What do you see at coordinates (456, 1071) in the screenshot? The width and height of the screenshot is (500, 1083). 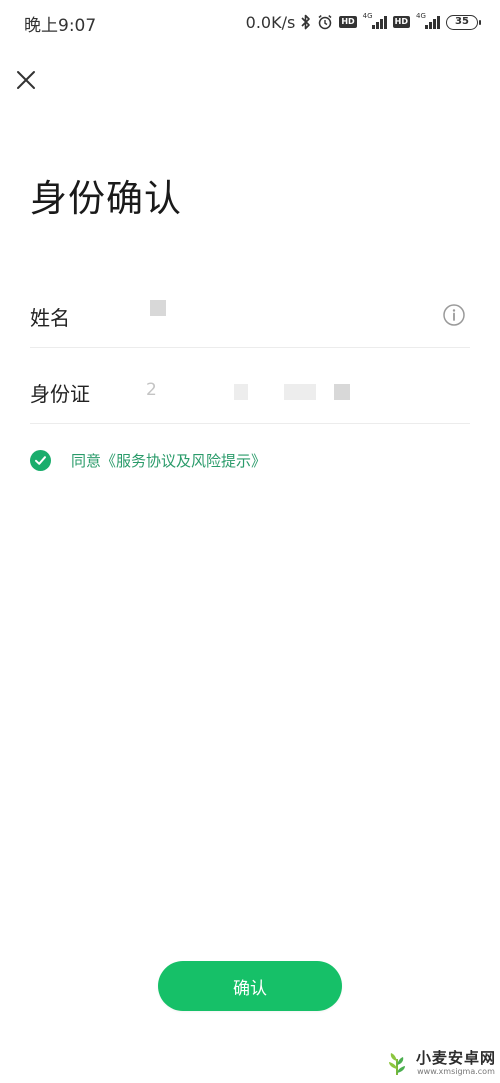 I see `watermark-url: www.xmsigma.com` at bounding box center [456, 1071].